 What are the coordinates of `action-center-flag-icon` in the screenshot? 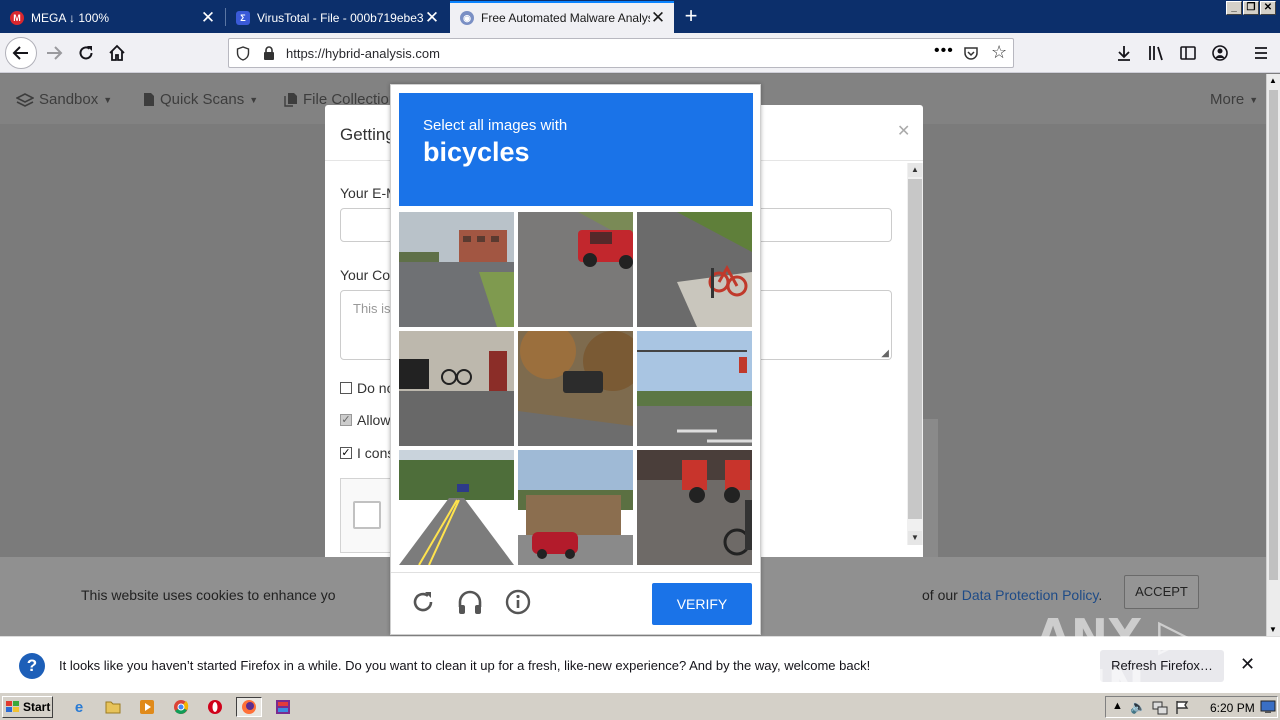 It's located at (1182, 707).